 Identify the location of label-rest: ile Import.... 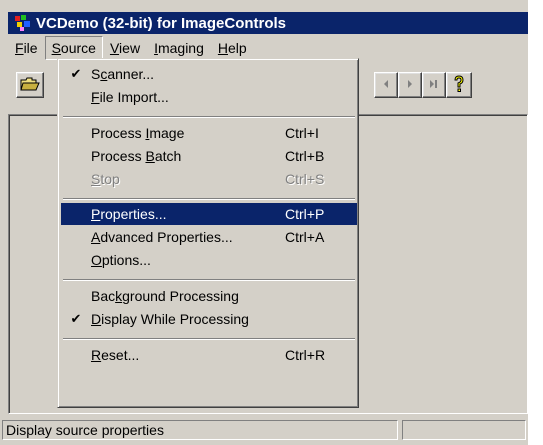
(134, 97).